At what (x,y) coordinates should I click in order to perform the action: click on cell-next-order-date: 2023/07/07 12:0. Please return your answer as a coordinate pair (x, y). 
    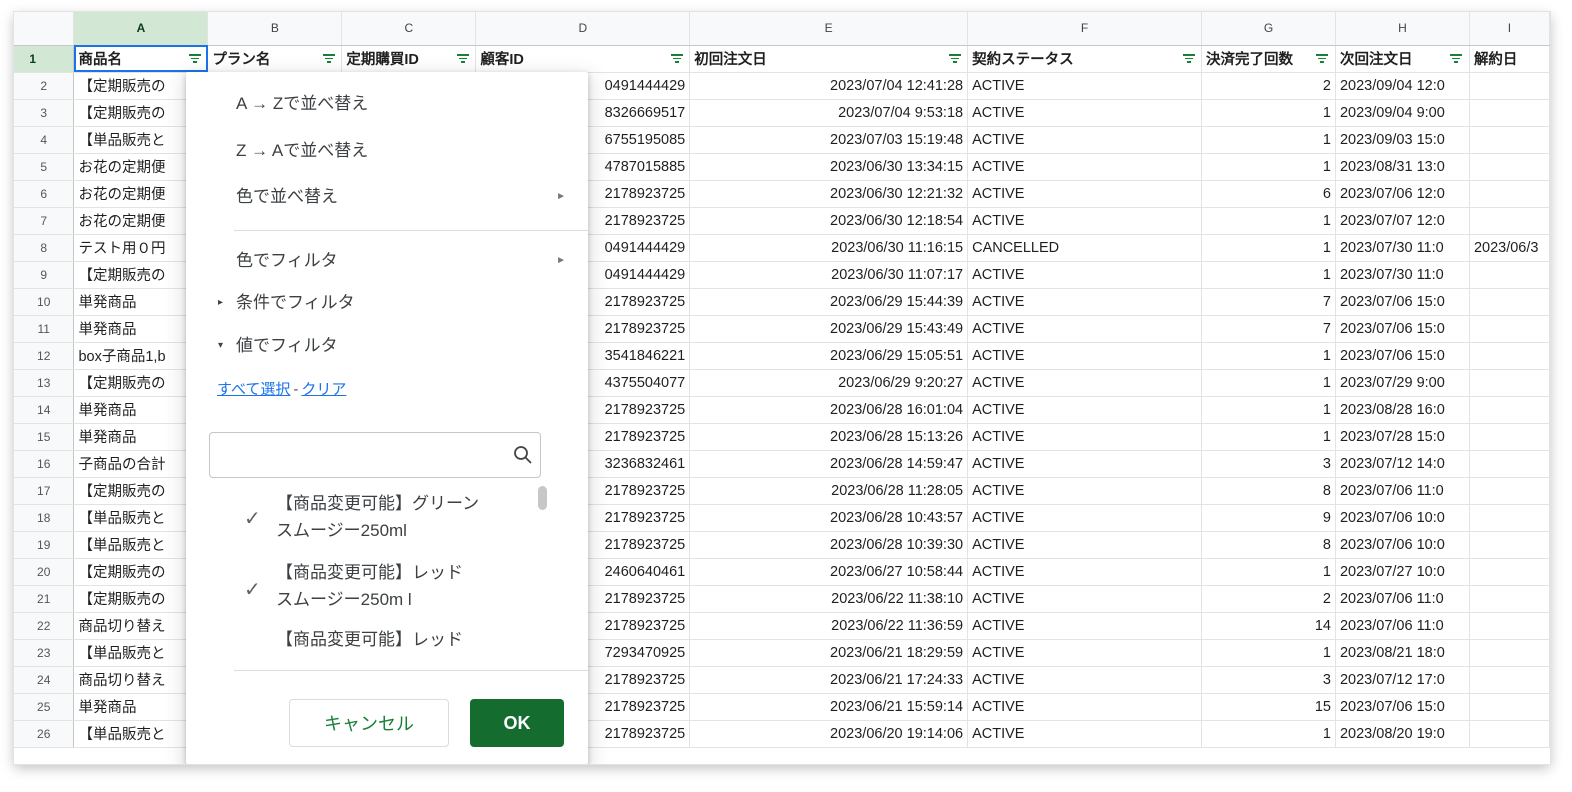
    Looking at the image, I should click on (1402, 221).